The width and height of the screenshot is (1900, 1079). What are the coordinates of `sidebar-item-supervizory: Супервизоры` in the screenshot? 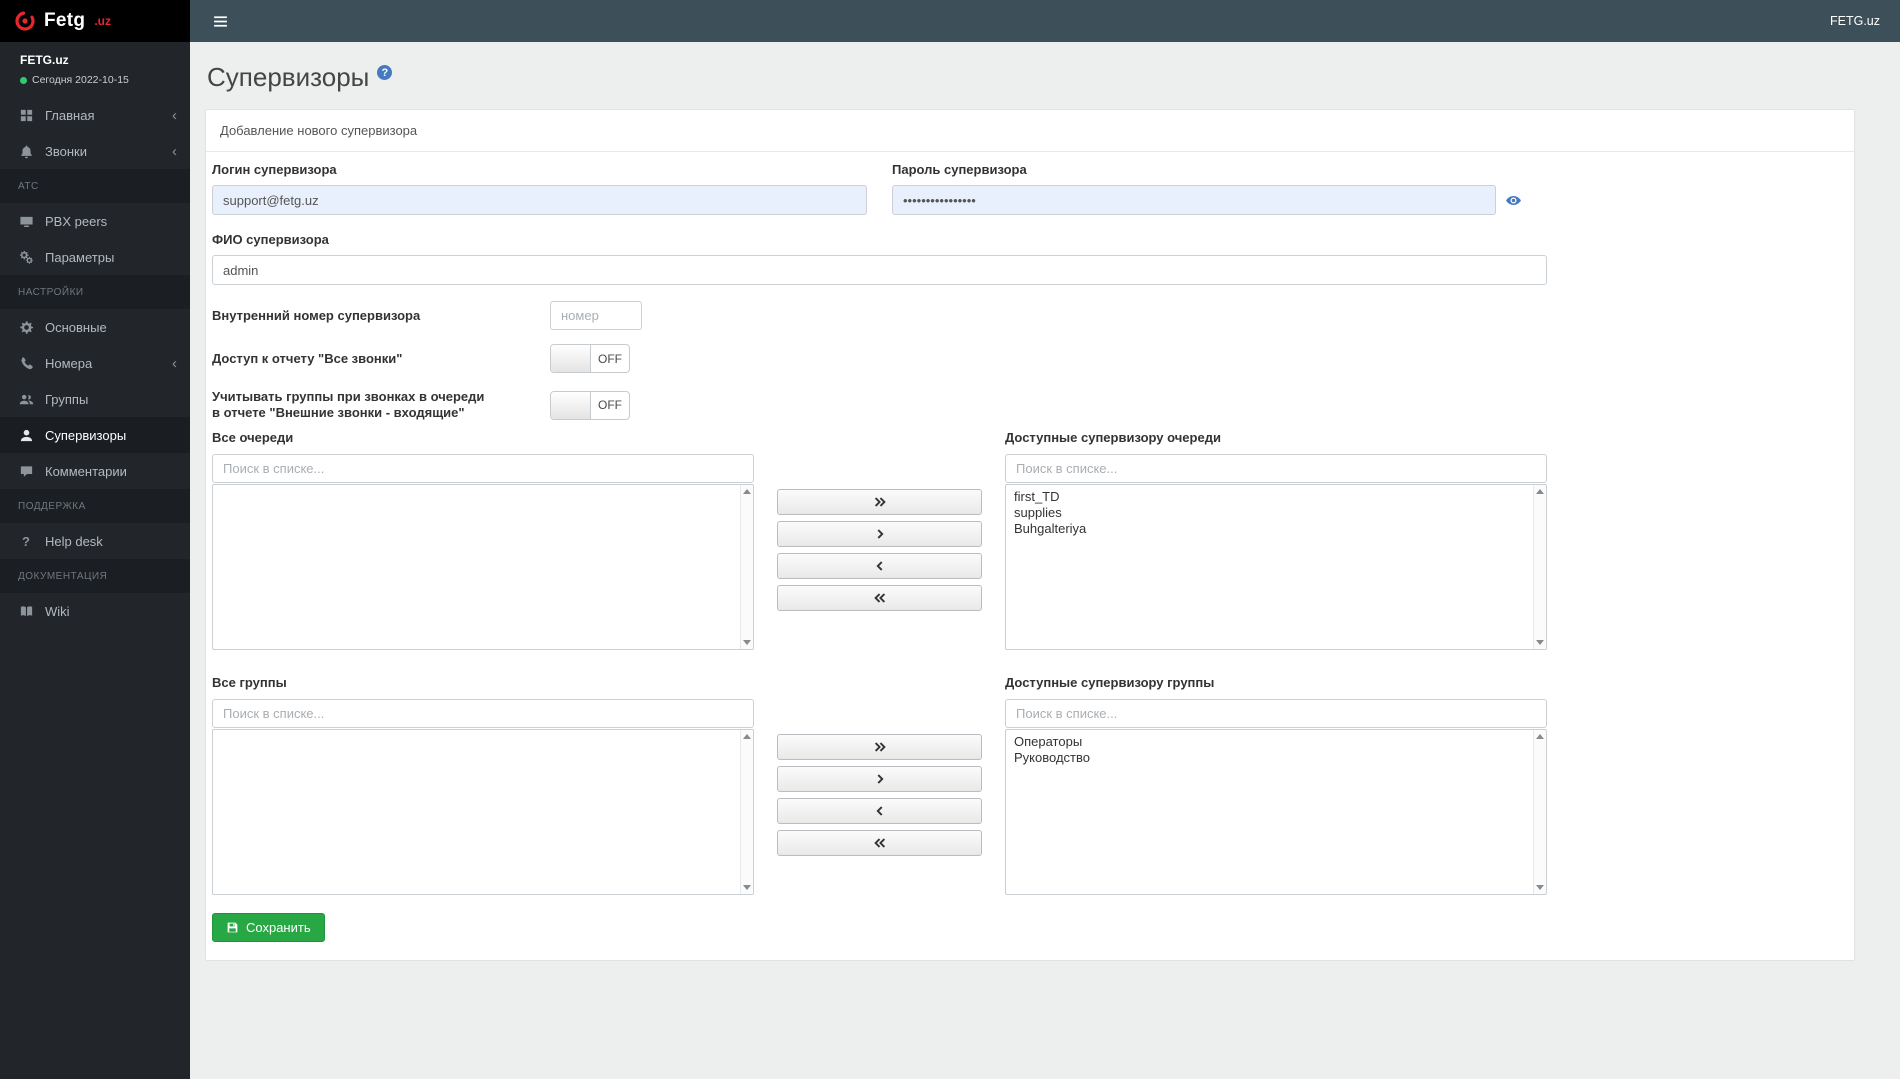 It's located at (95, 435).